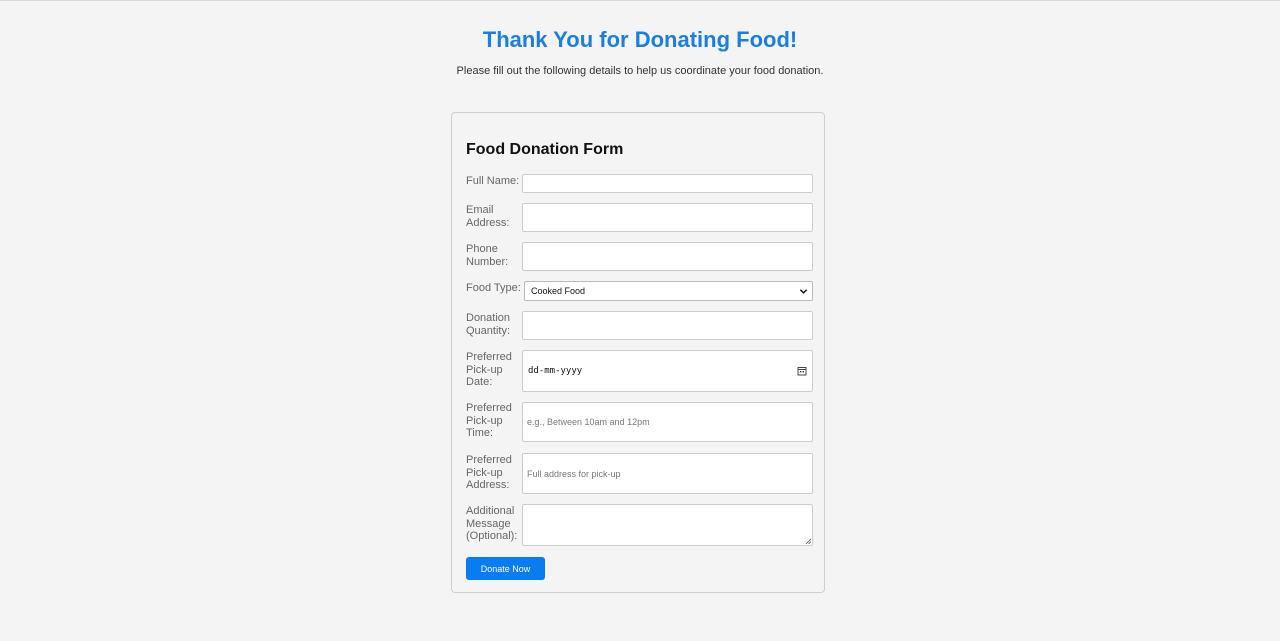 Image resolution: width=1280 pixels, height=641 pixels. I want to click on pickup-date-label: Preferred Pick-up Date:, so click(489, 369).